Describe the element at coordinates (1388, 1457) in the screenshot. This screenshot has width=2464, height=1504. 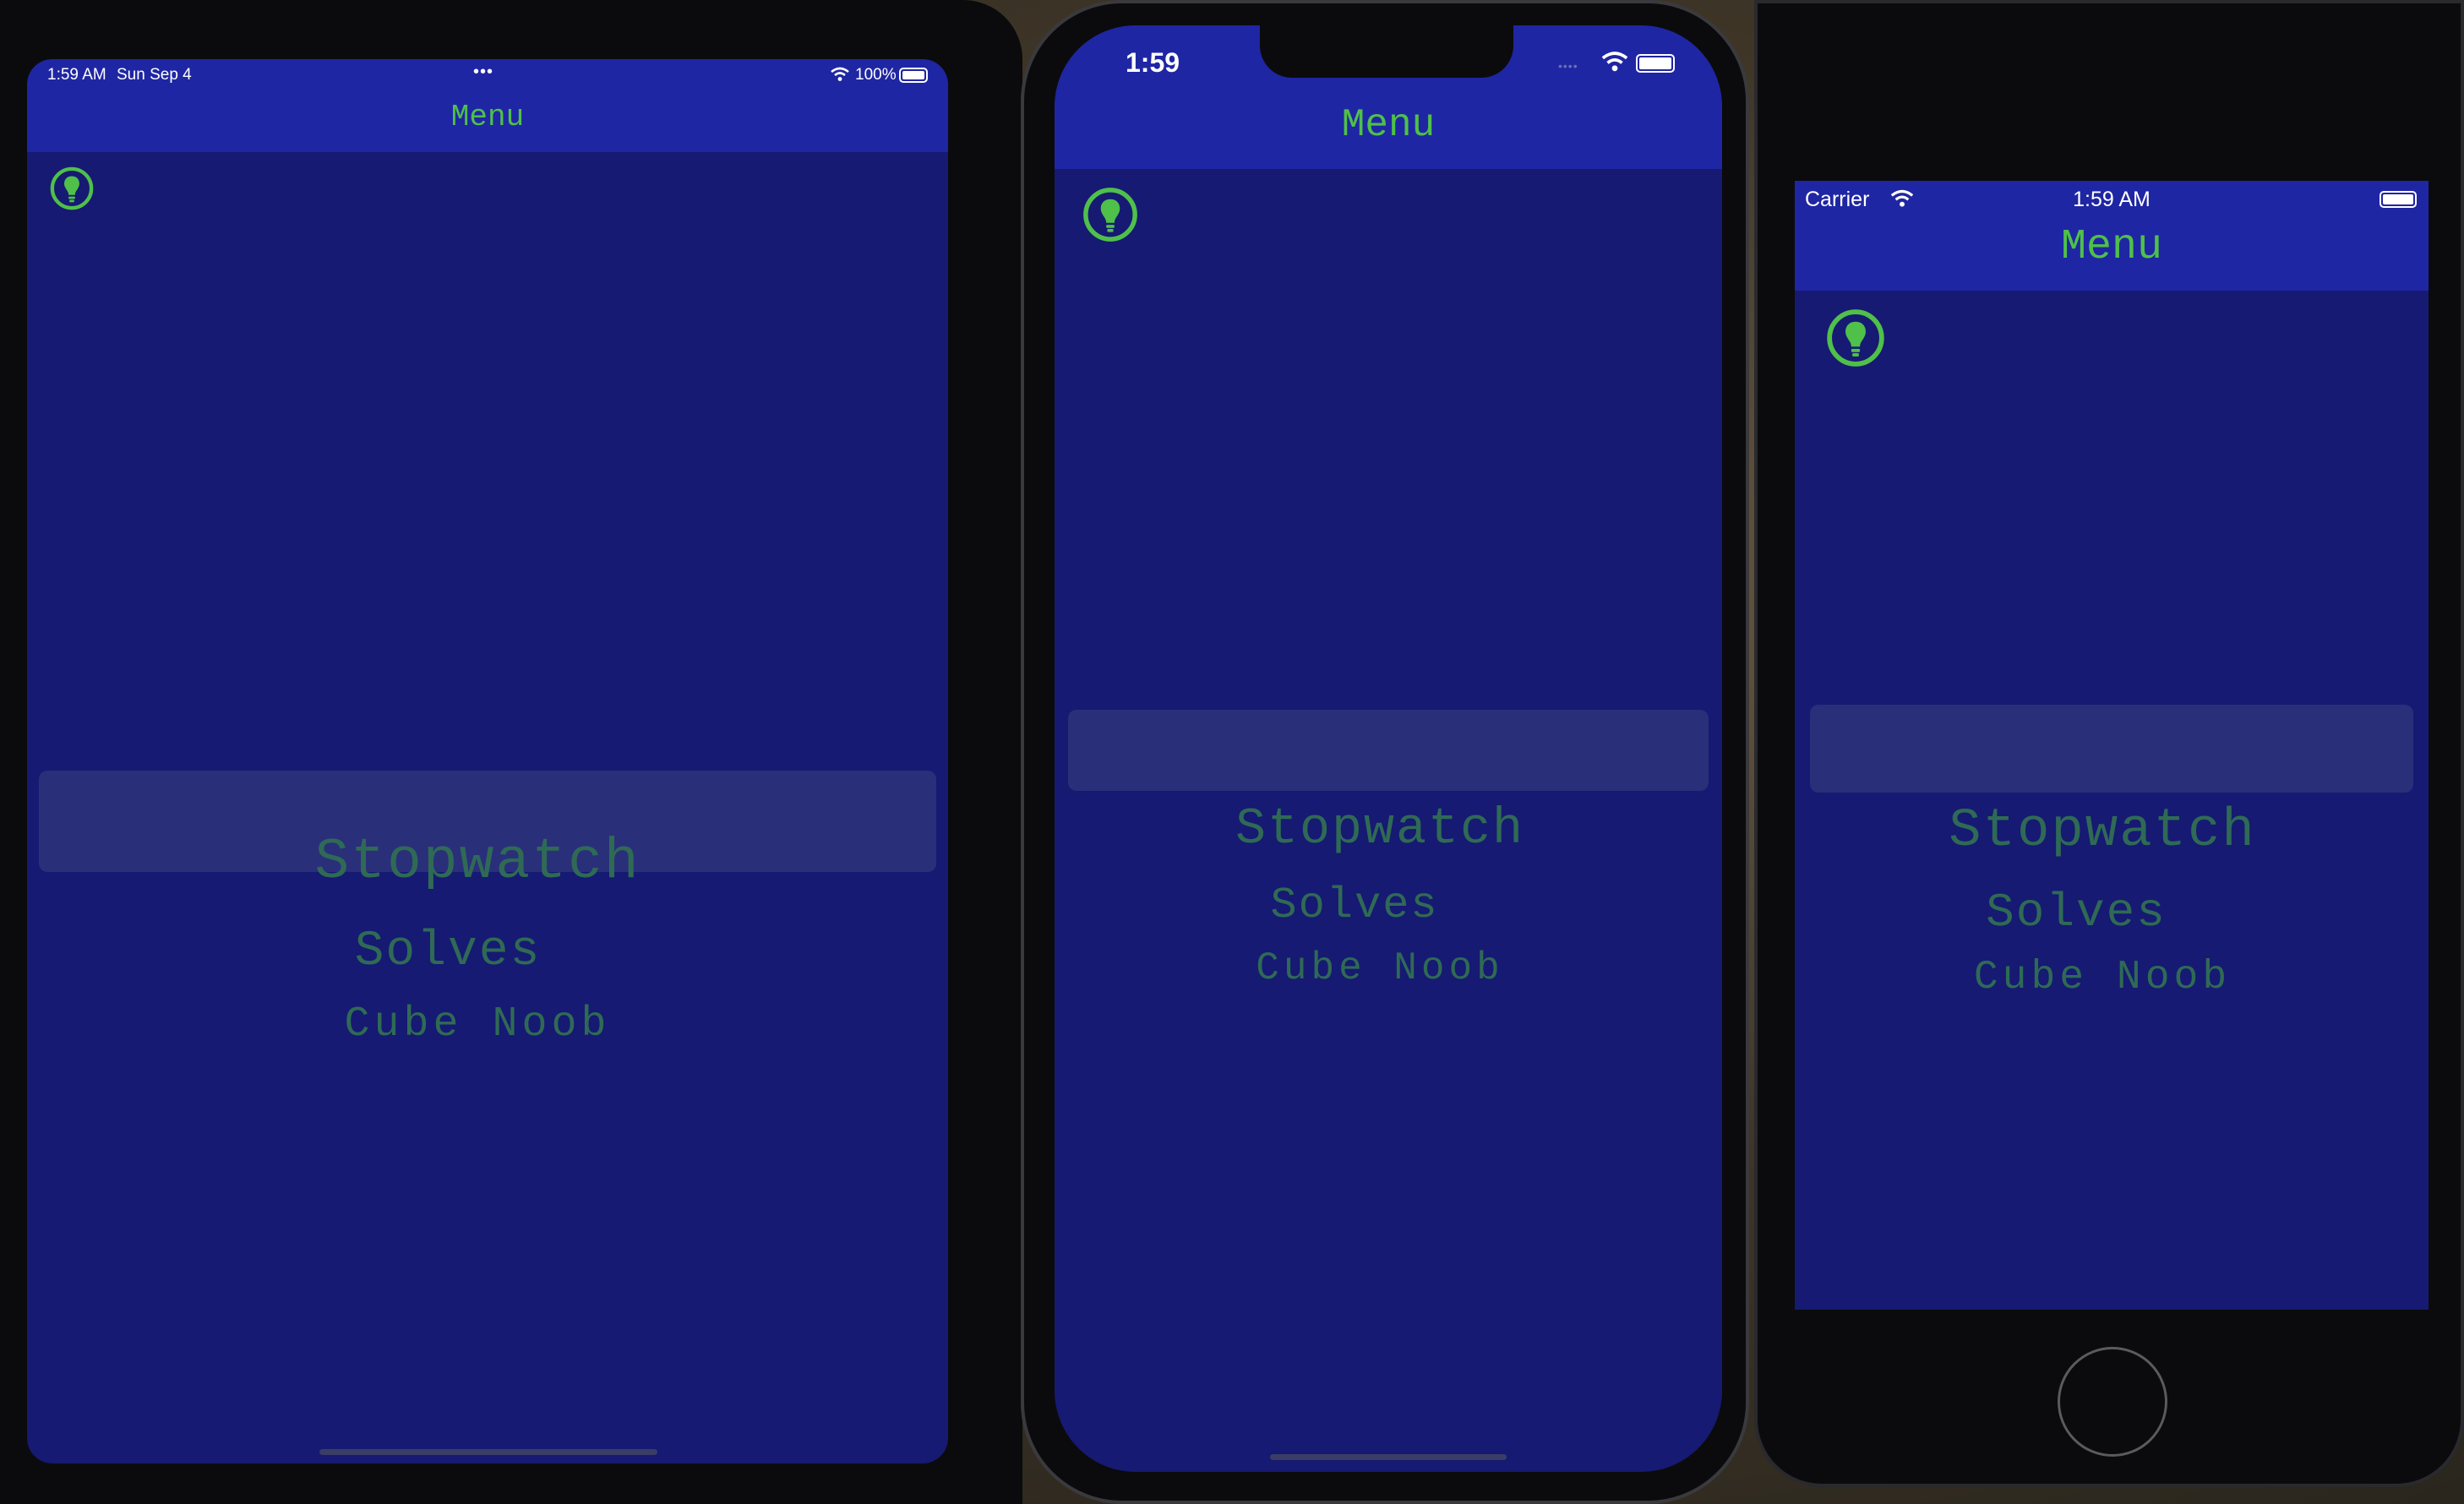
I see `iphone-notch-home-indicator` at that location.